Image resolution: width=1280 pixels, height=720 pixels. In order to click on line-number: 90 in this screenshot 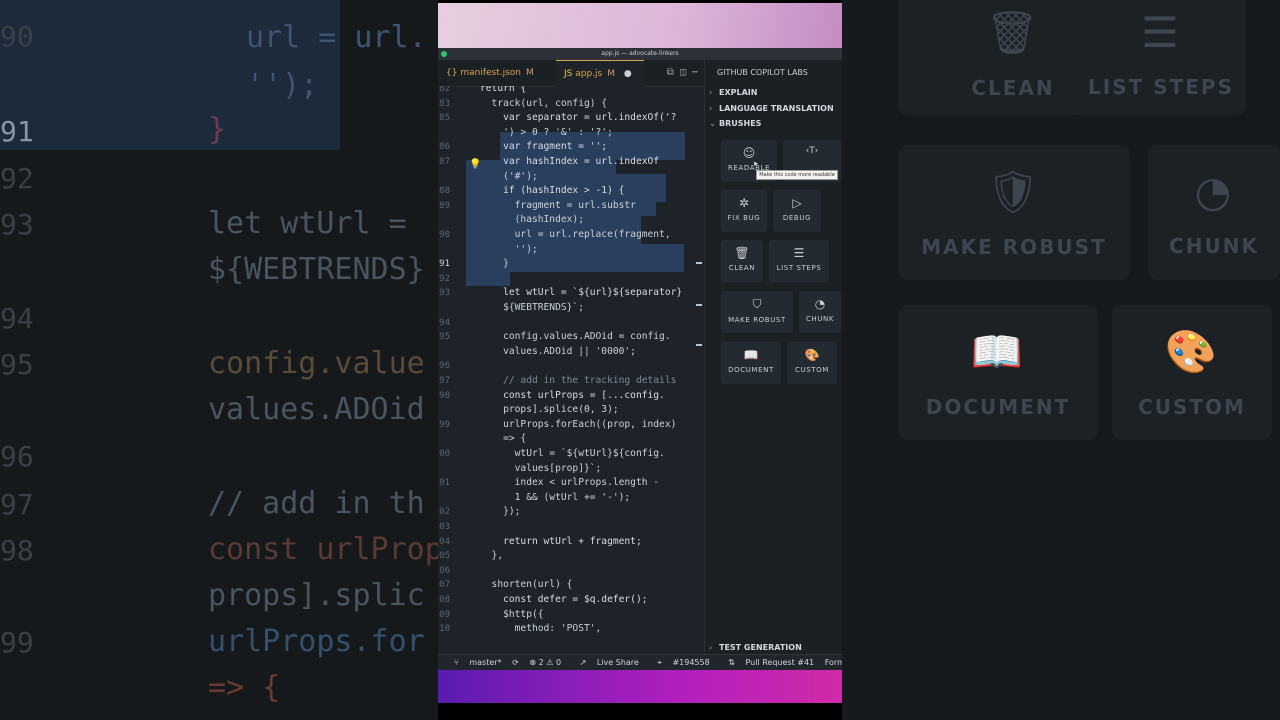, I will do `click(444, 235)`.